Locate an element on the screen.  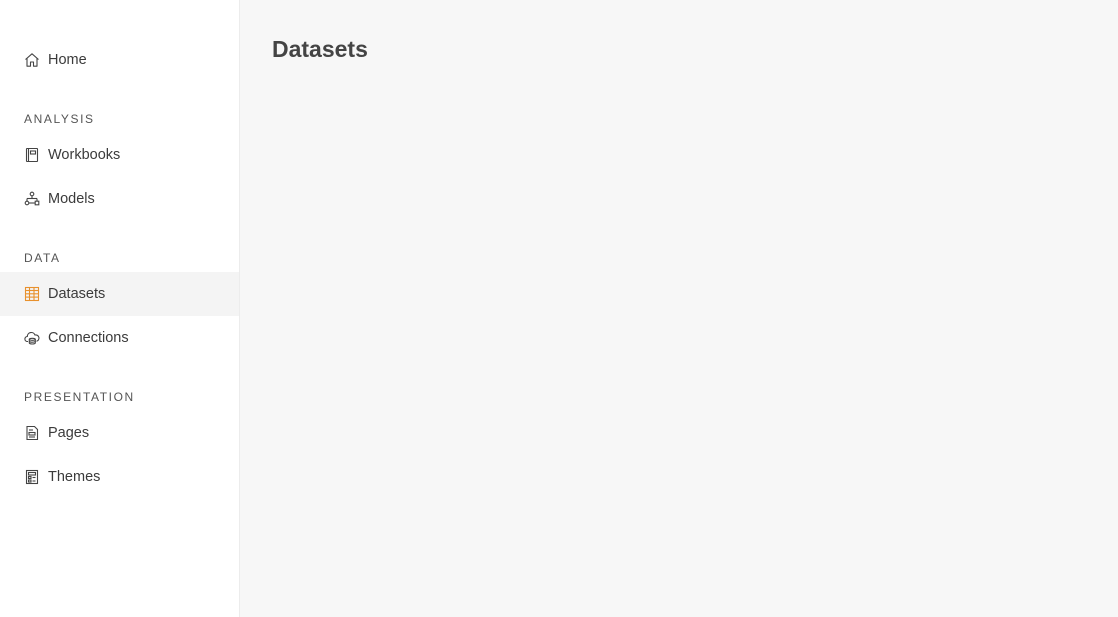
page-title: Datasets is located at coordinates (320, 49).